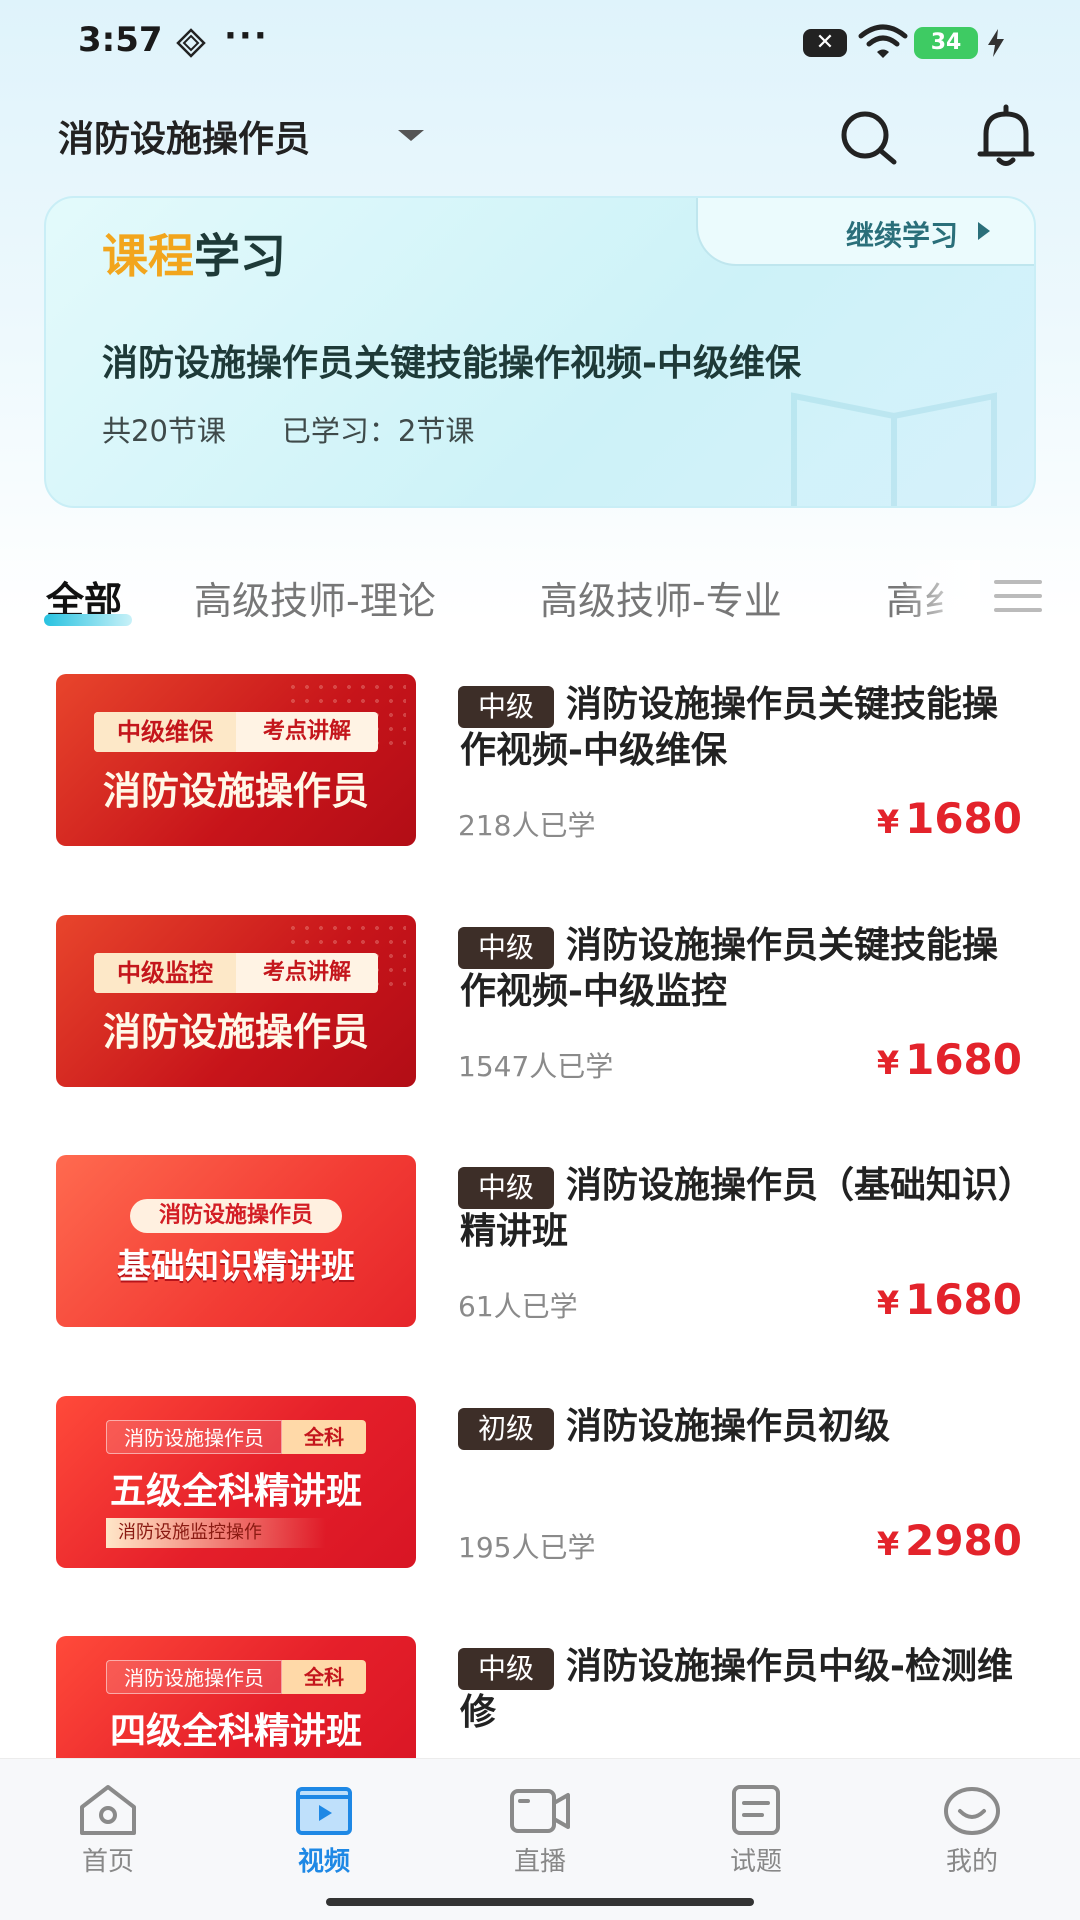  I want to click on course-price: ¥2980, so click(949, 1540).